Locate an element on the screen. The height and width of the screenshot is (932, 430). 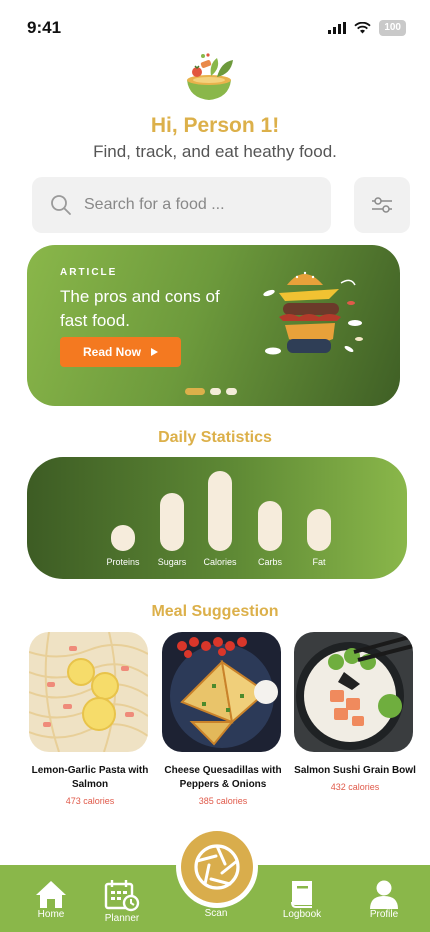
status-time: 9:41 is located at coordinates (44, 27).